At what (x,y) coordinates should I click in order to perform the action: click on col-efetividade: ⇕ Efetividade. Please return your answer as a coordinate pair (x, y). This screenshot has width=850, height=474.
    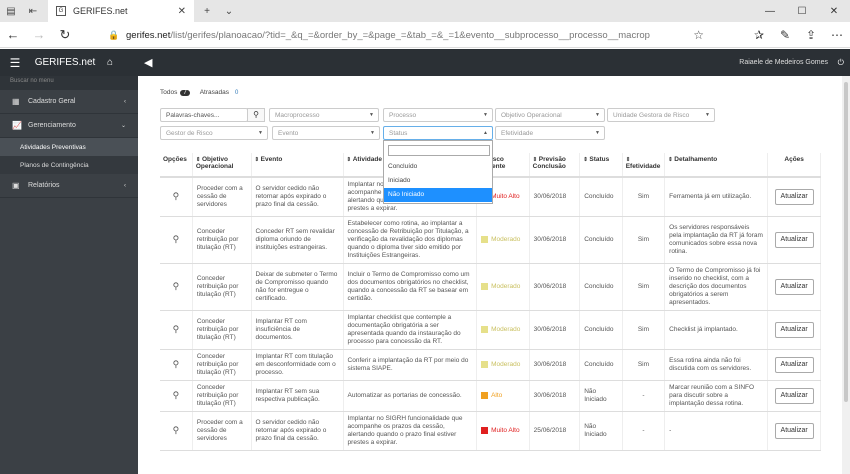
    Looking at the image, I should click on (644, 165).